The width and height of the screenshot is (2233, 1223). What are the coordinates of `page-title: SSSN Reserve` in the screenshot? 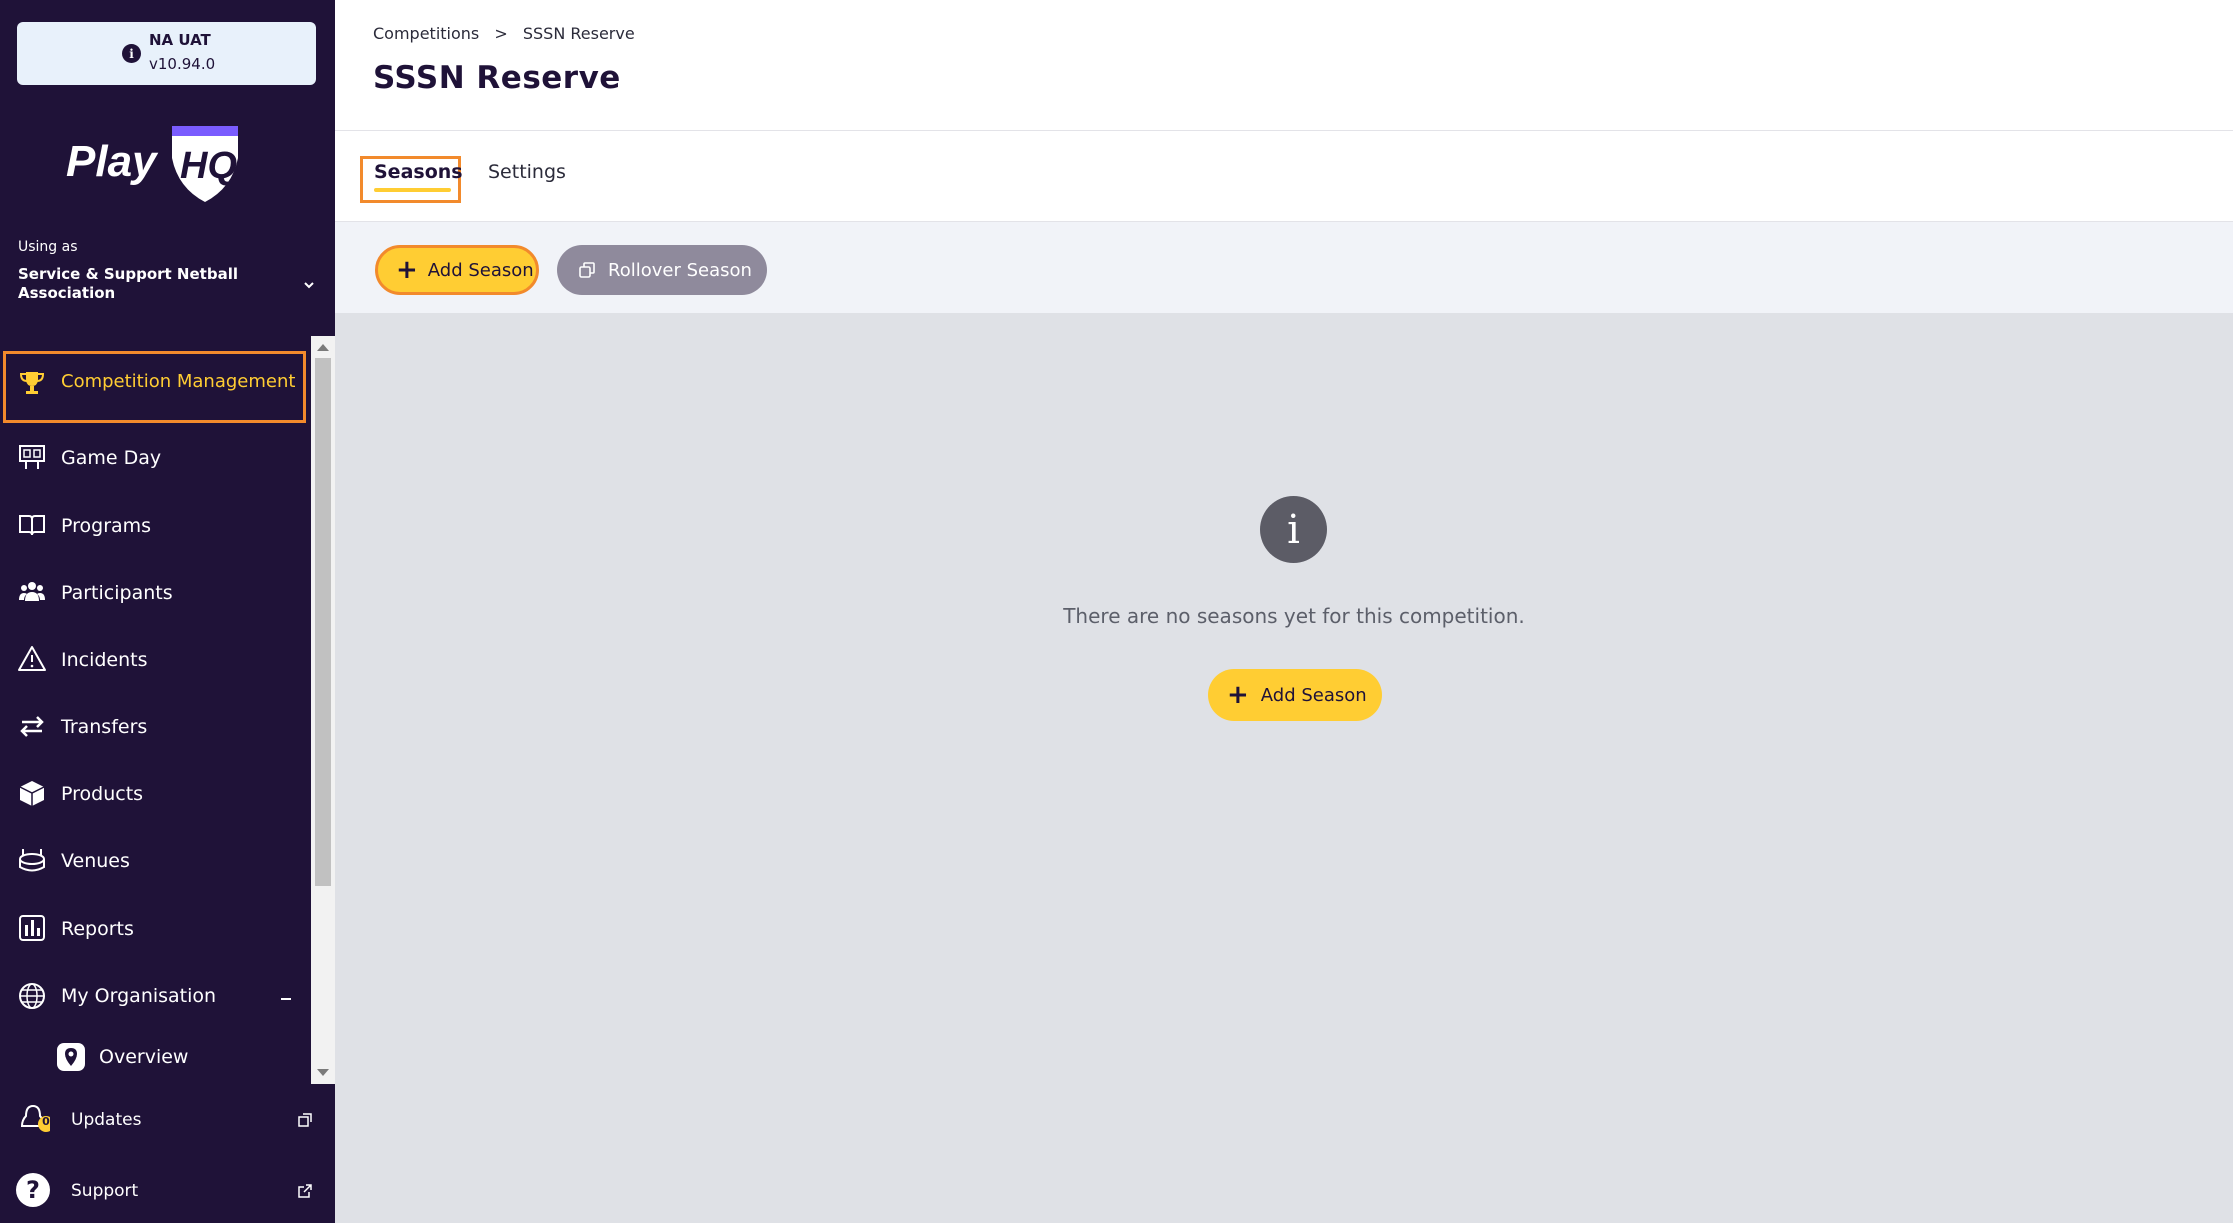 It's located at (497, 78).